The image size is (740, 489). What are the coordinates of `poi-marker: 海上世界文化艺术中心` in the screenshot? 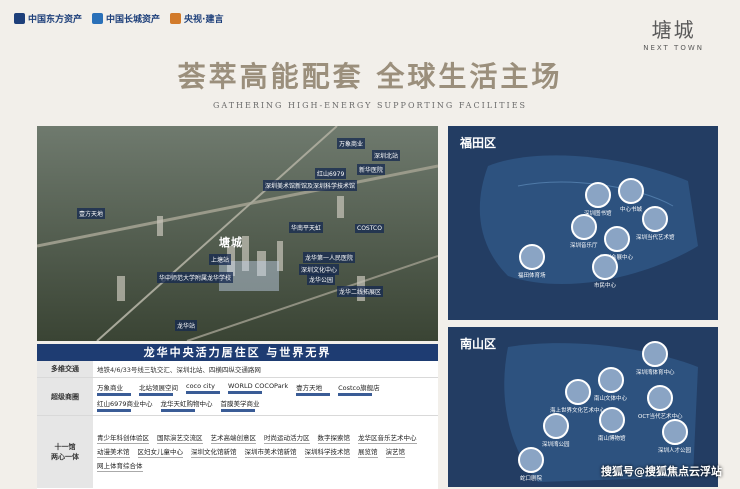 It's located at (577, 396).